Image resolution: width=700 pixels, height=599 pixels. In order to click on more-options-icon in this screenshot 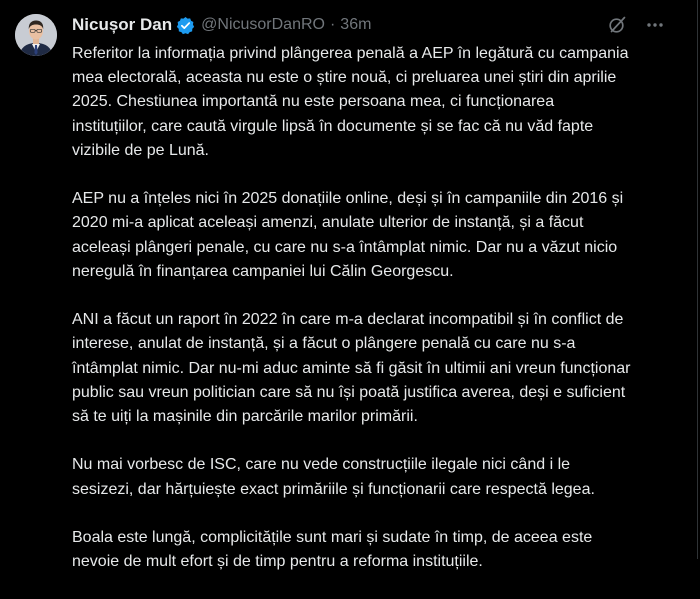, I will do `click(655, 25)`.